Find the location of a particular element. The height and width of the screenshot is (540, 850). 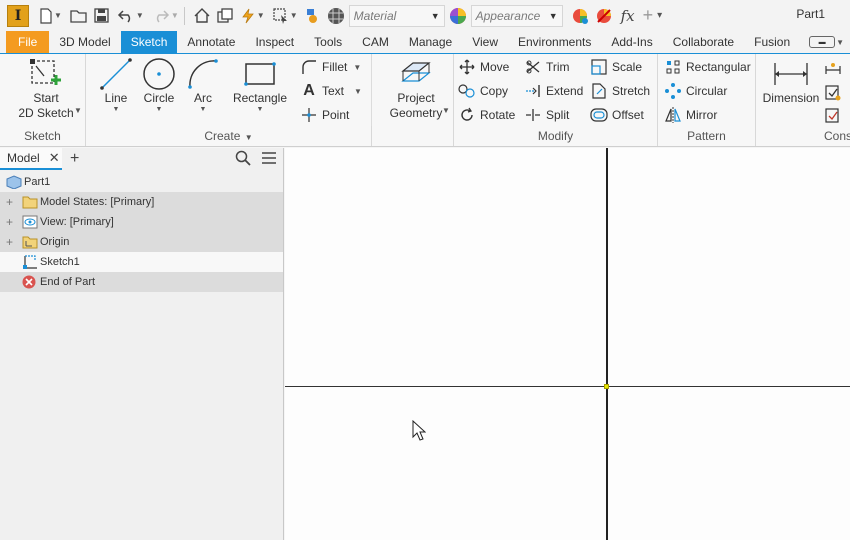

tab-tools: Tools is located at coordinates (328, 42).